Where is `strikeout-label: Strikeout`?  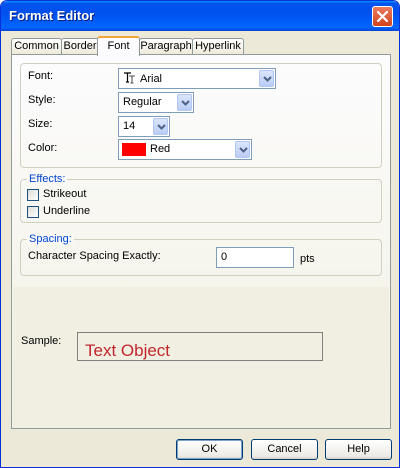
strikeout-label: Strikeout is located at coordinates (64, 194).